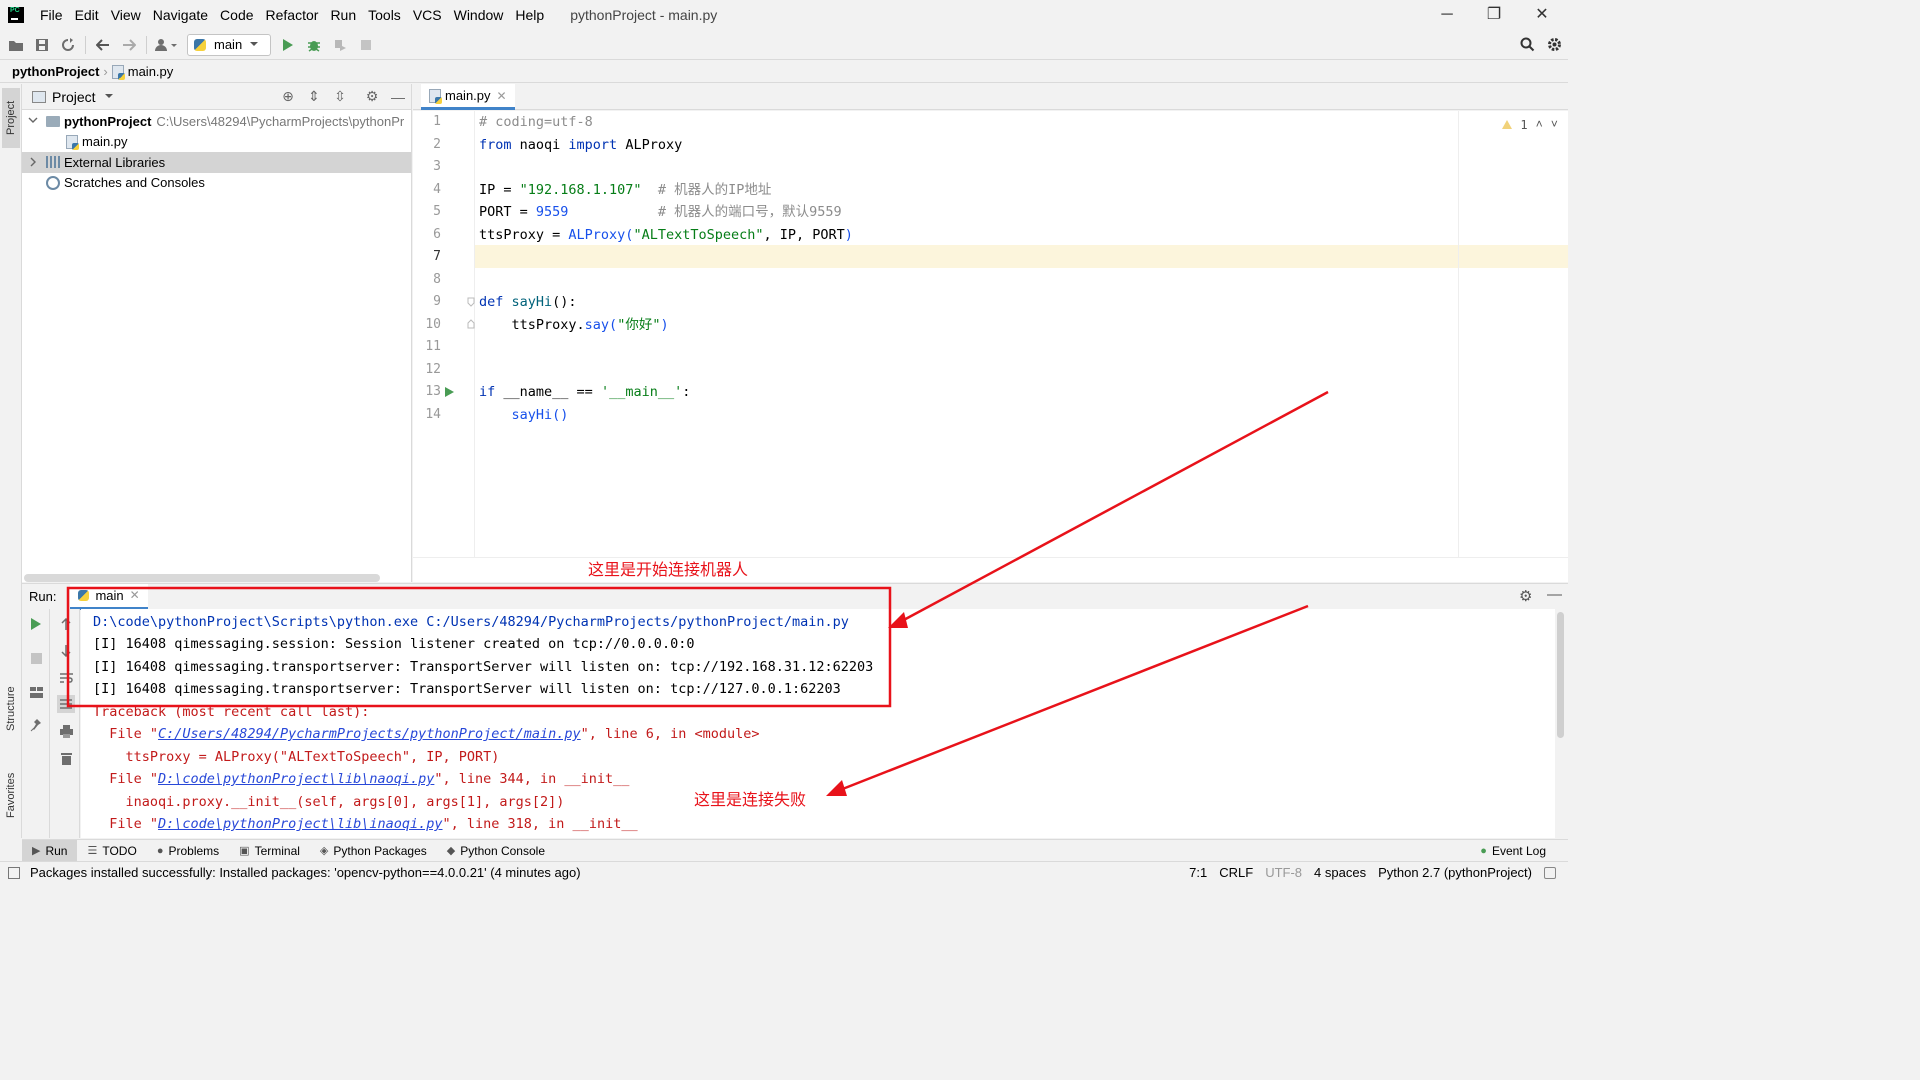 Image resolution: width=1920 pixels, height=1080 pixels. I want to click on tool-tab-event-log: ● Event Log, so click(1513, 851).